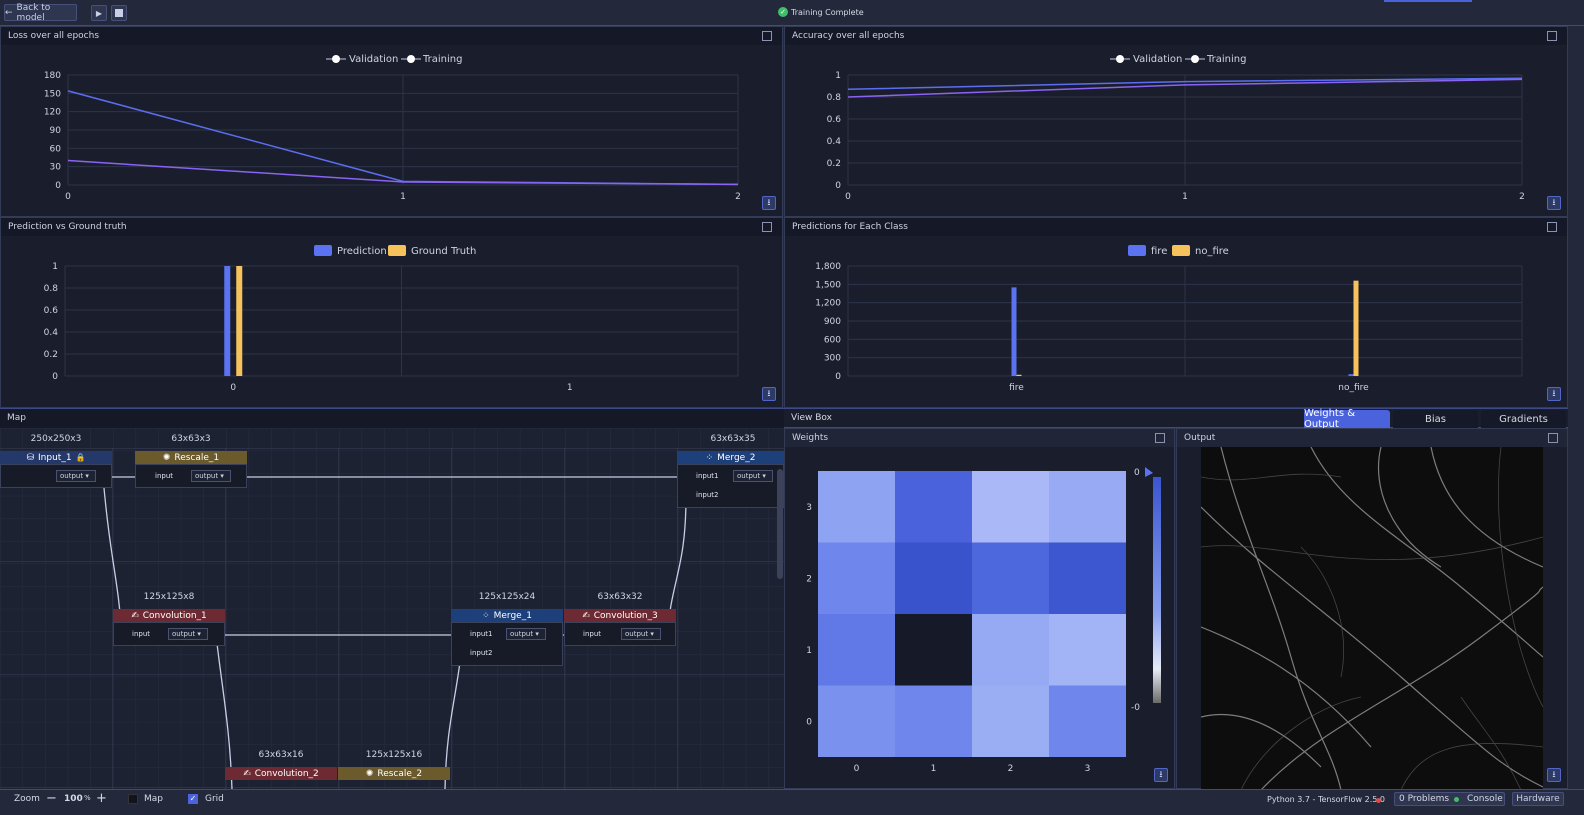 Image resolution: width=1584 pixels, height=815 pixels. What do you see at coordinates (848, 197) in the screenshot?
I see `x-tick-label: 0` at bounding box center [848, 197].